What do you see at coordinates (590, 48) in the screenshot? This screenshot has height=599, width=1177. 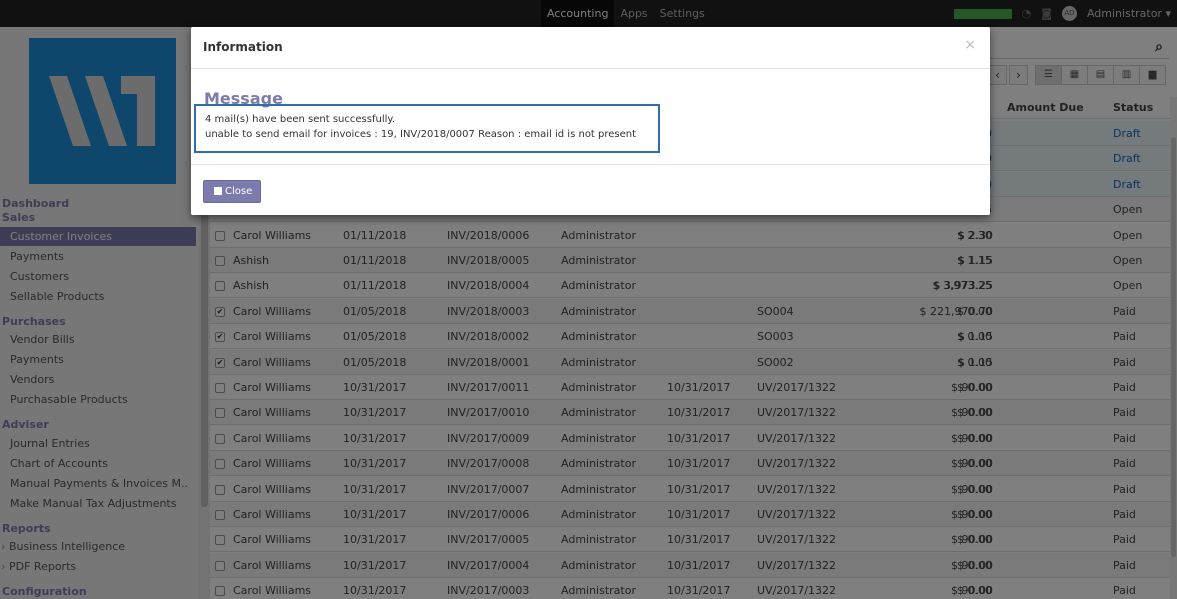 I see `modal-header: Information ×` at bounding box center [590, 48].